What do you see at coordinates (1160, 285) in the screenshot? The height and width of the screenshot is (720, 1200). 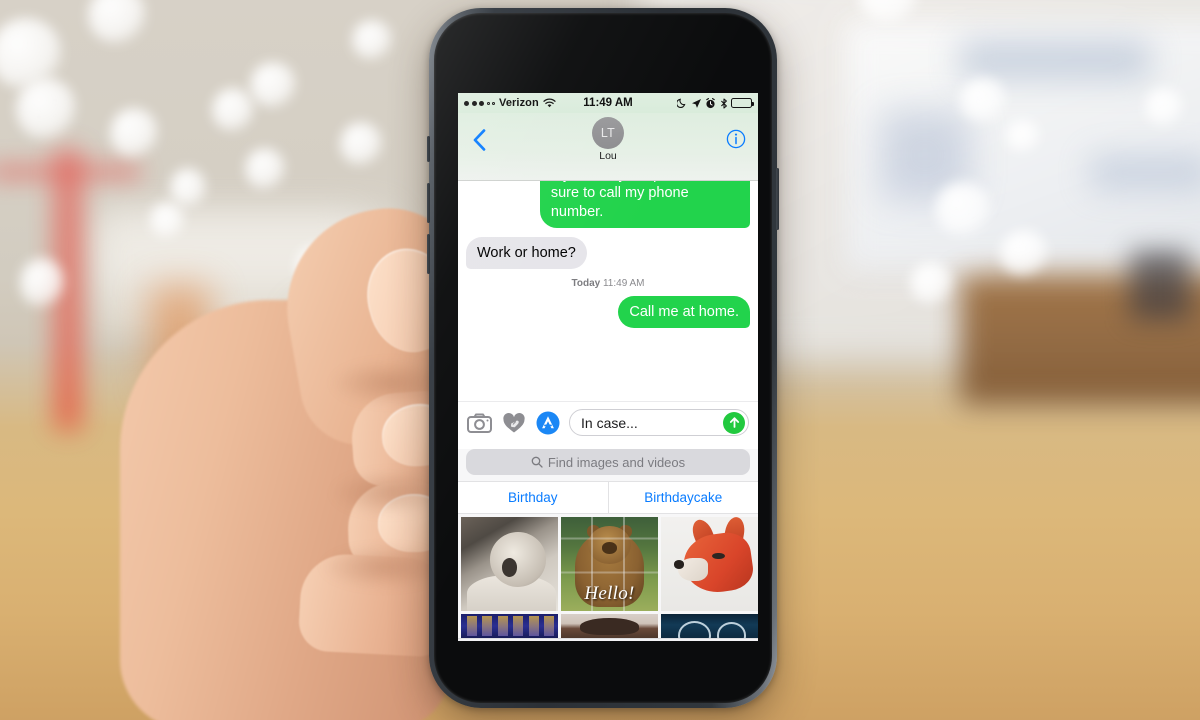 I see `background-object` at bounding box center [1160, 285].